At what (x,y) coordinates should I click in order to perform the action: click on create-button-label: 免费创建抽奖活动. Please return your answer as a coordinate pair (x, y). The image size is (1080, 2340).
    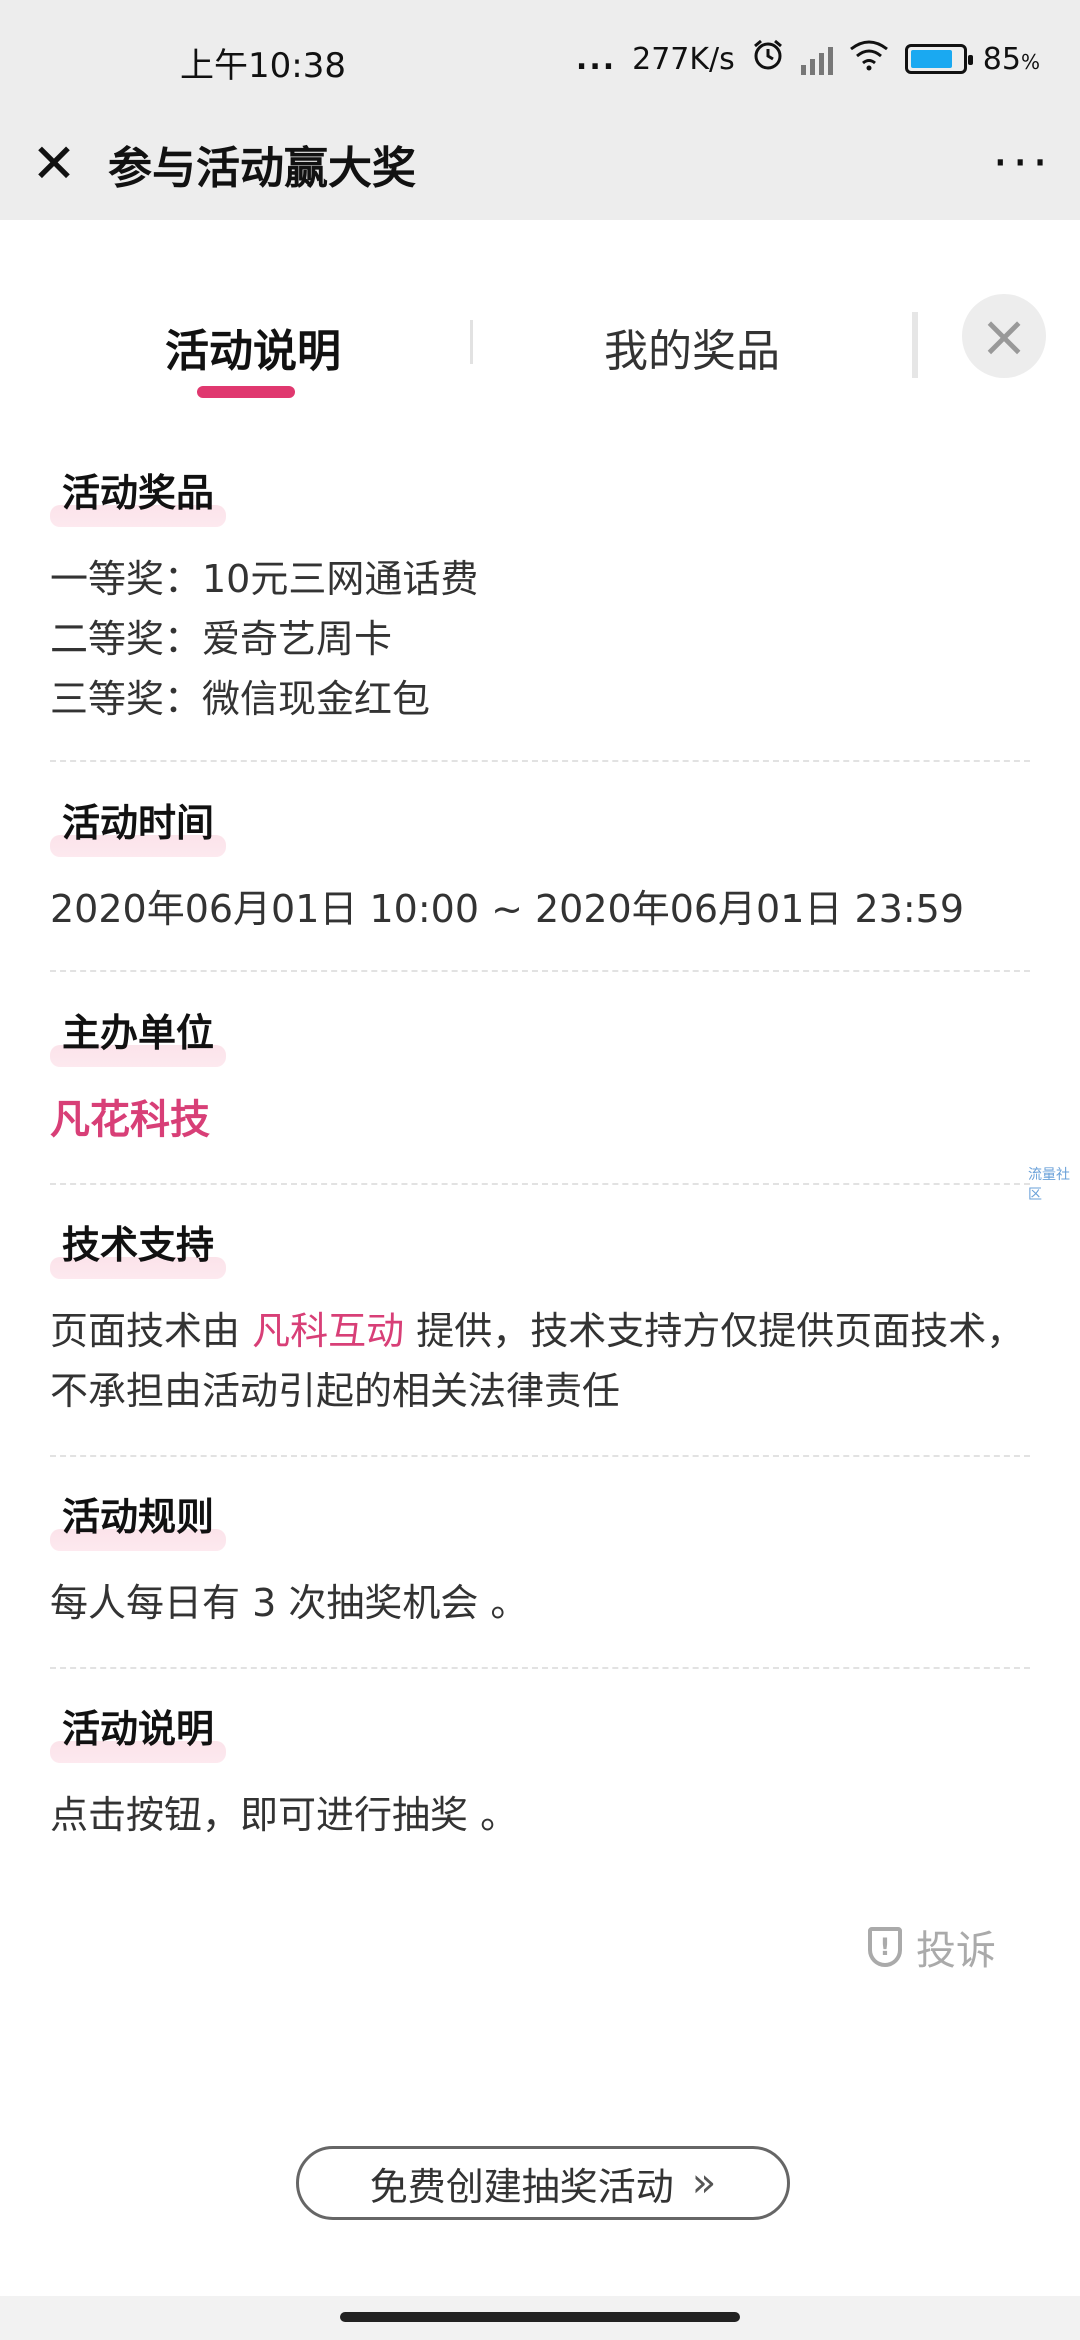
    Looking at the image, I should click on (521, 2186).